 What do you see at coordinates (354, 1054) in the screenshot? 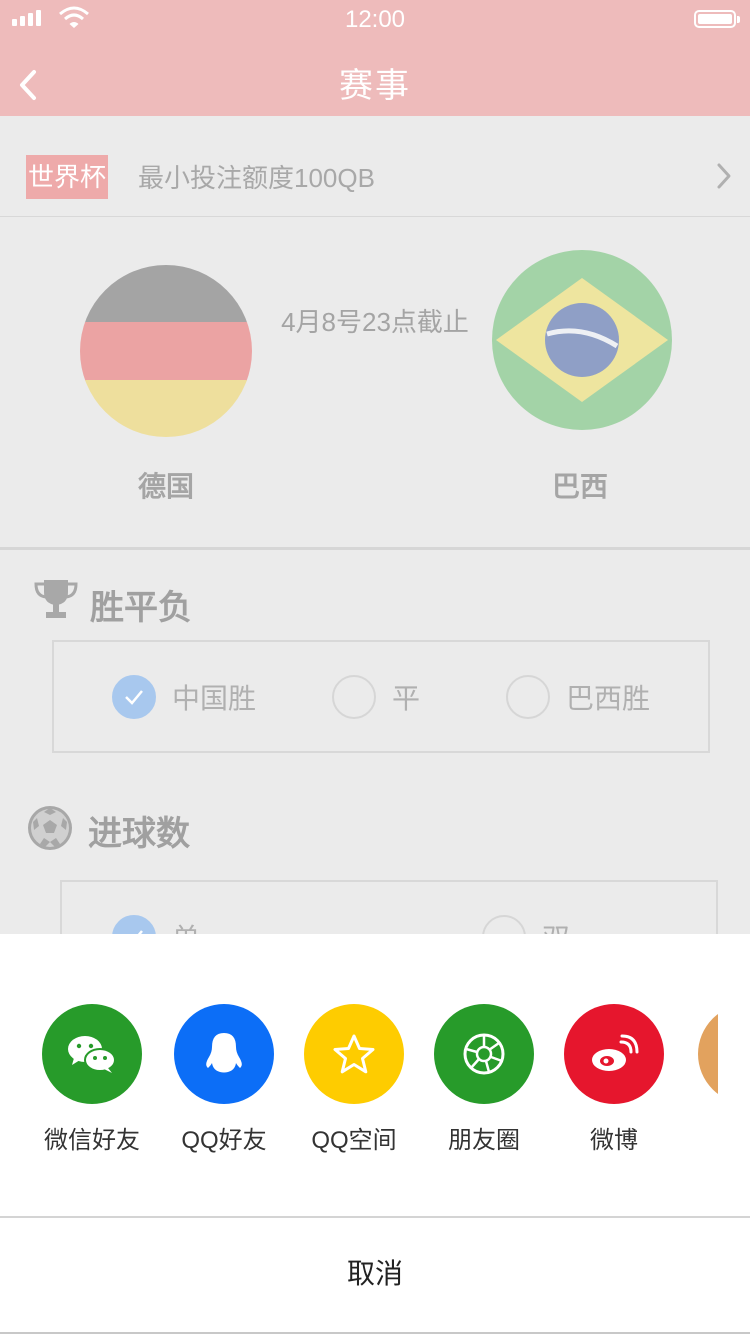
I see `qzone-star-icon` at bounding box center [354, 1054].